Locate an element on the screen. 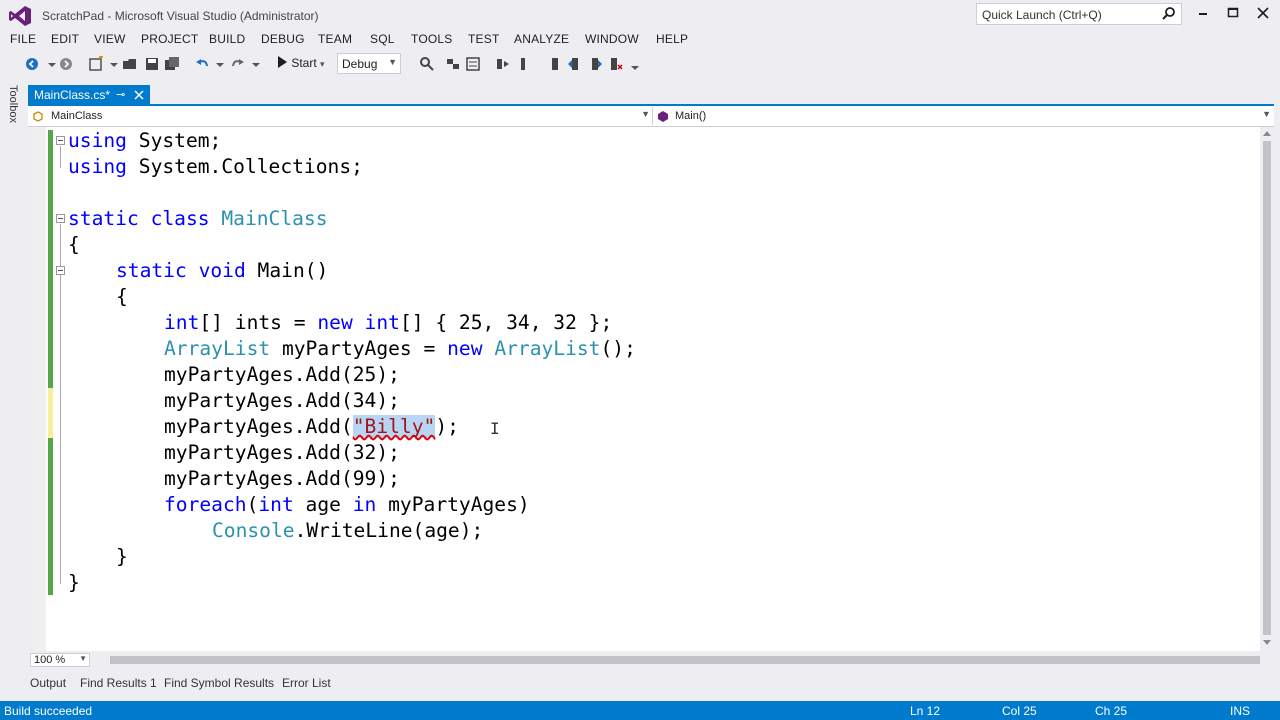  save-all-icon is located at coordinates (172, 64).